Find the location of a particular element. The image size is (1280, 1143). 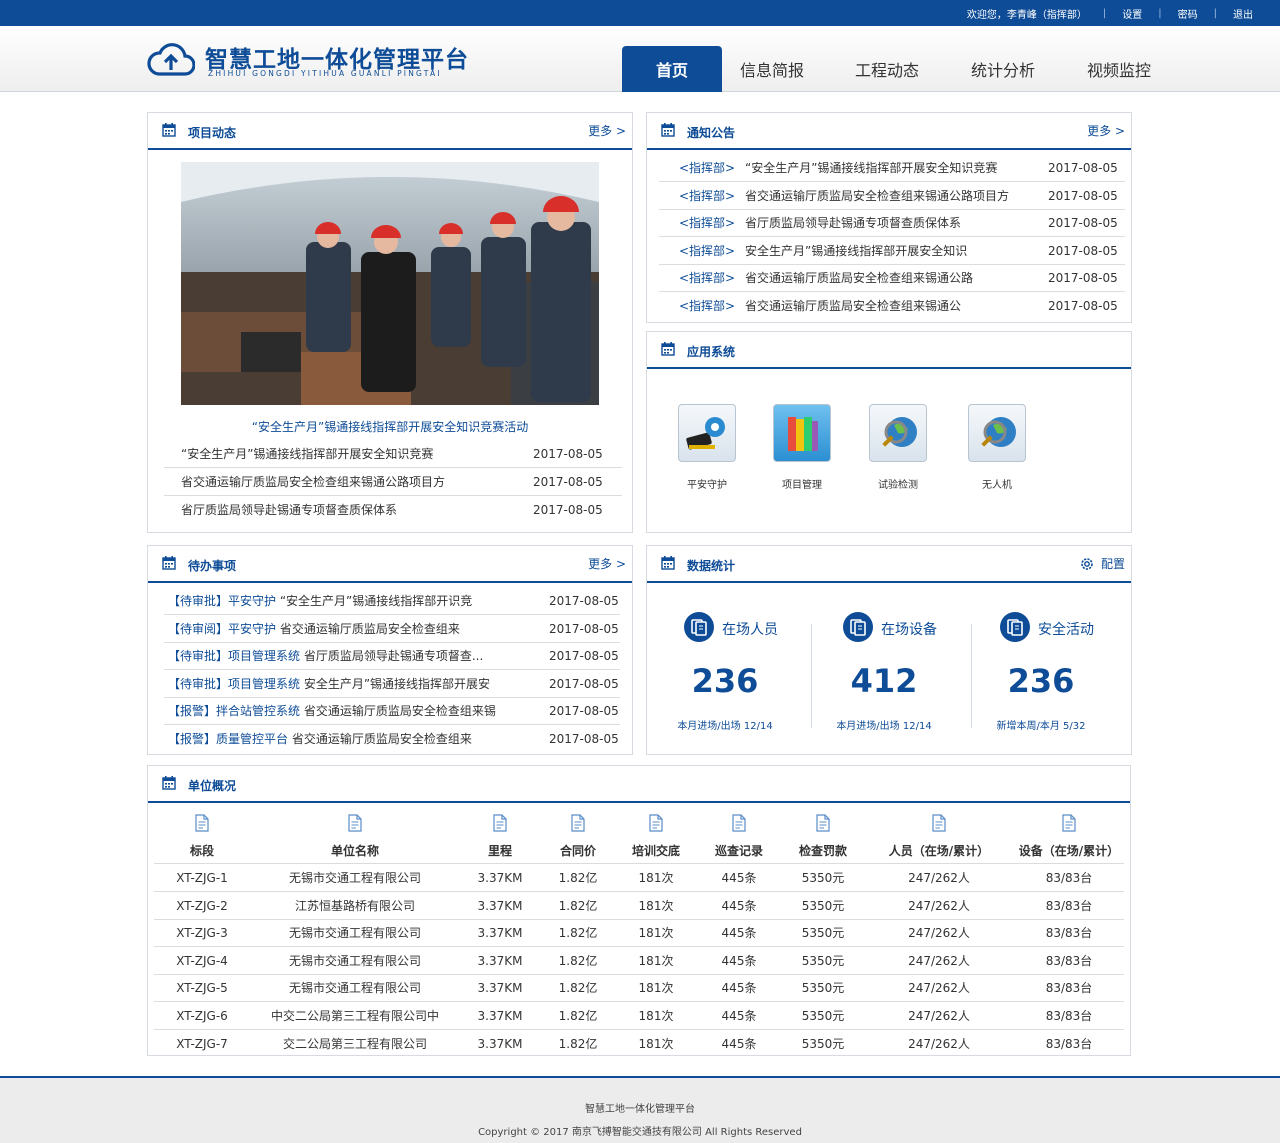

config-button: 配置 is located at coordinates (1102, 563).